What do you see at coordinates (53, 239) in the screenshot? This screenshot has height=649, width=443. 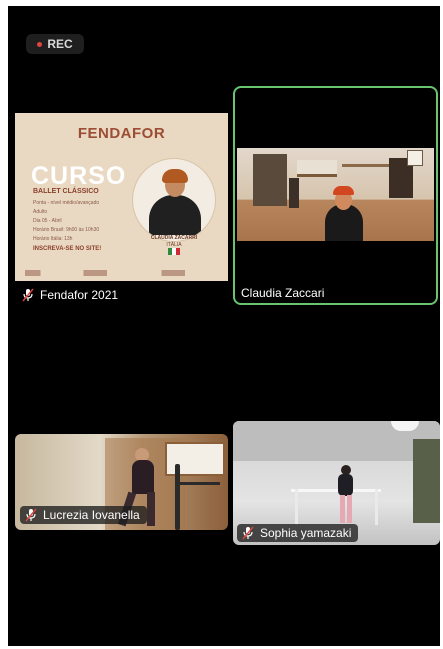 I see `poster-info-line: Horário Itália: 13h` at bounding box center [53, 239].